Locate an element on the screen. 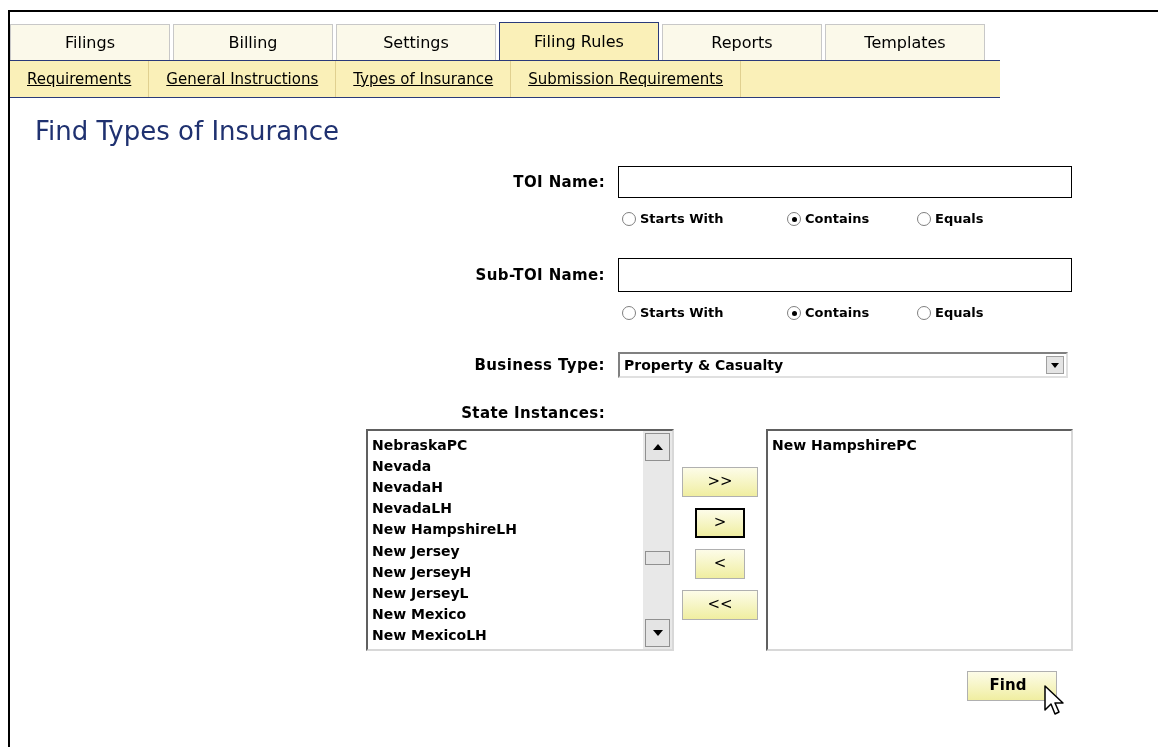 Image resolution: width=1158 pixels, height=747 pixels. find-button: Find is located at coordinates (1012, 685).